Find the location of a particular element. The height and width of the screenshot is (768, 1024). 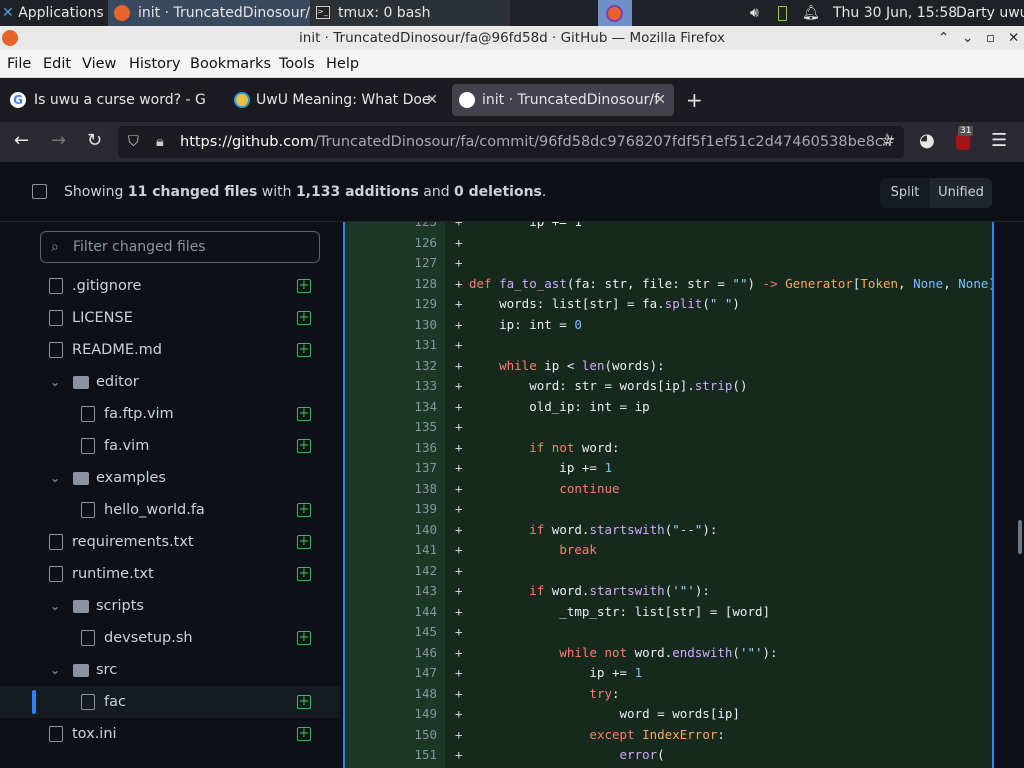

diff-line: 125 + ip += 1 is located at coordinates (668, 227).